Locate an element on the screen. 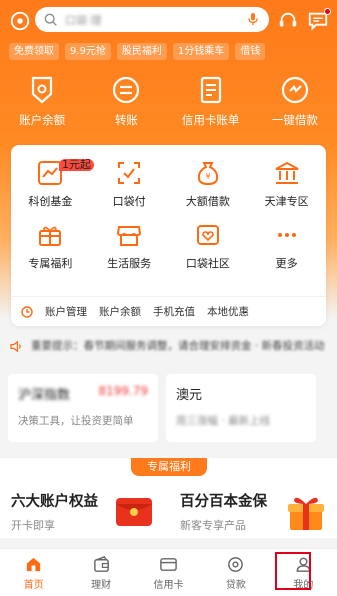  nav-mine: 我的 is located at coordinates (303, 572).